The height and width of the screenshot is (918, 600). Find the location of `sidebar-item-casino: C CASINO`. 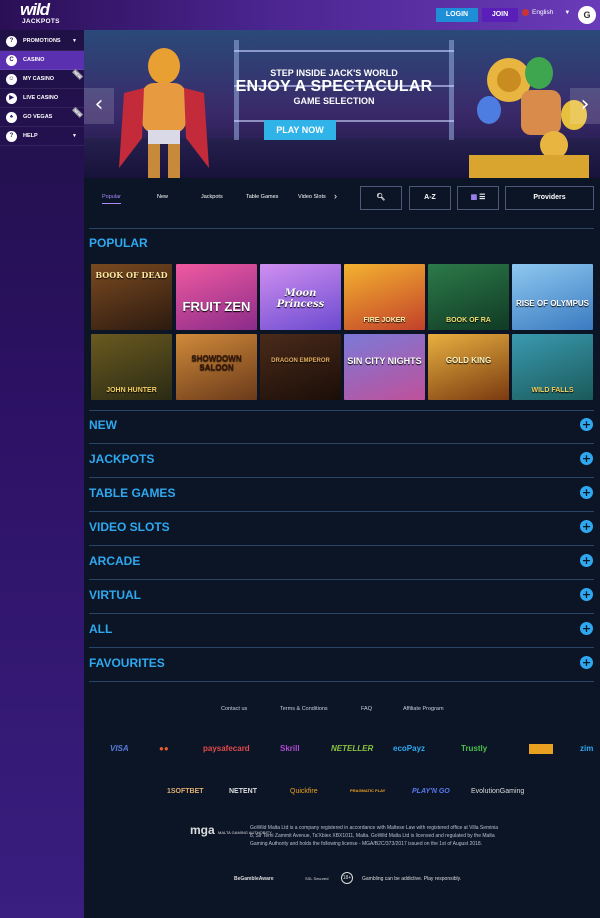

sidebar-item-casino: C CASINO is located at coordinates (42, 60).